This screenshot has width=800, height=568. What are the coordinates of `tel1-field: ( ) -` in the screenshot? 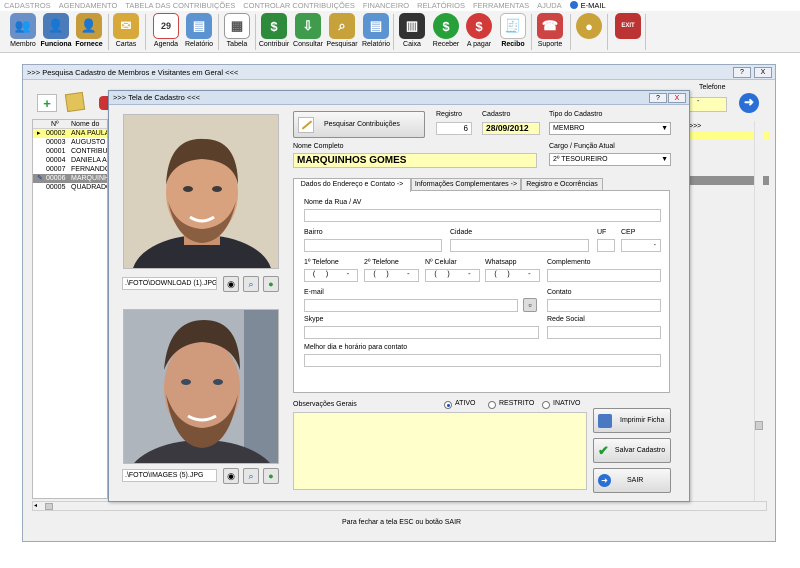 It's located at (331, 275).